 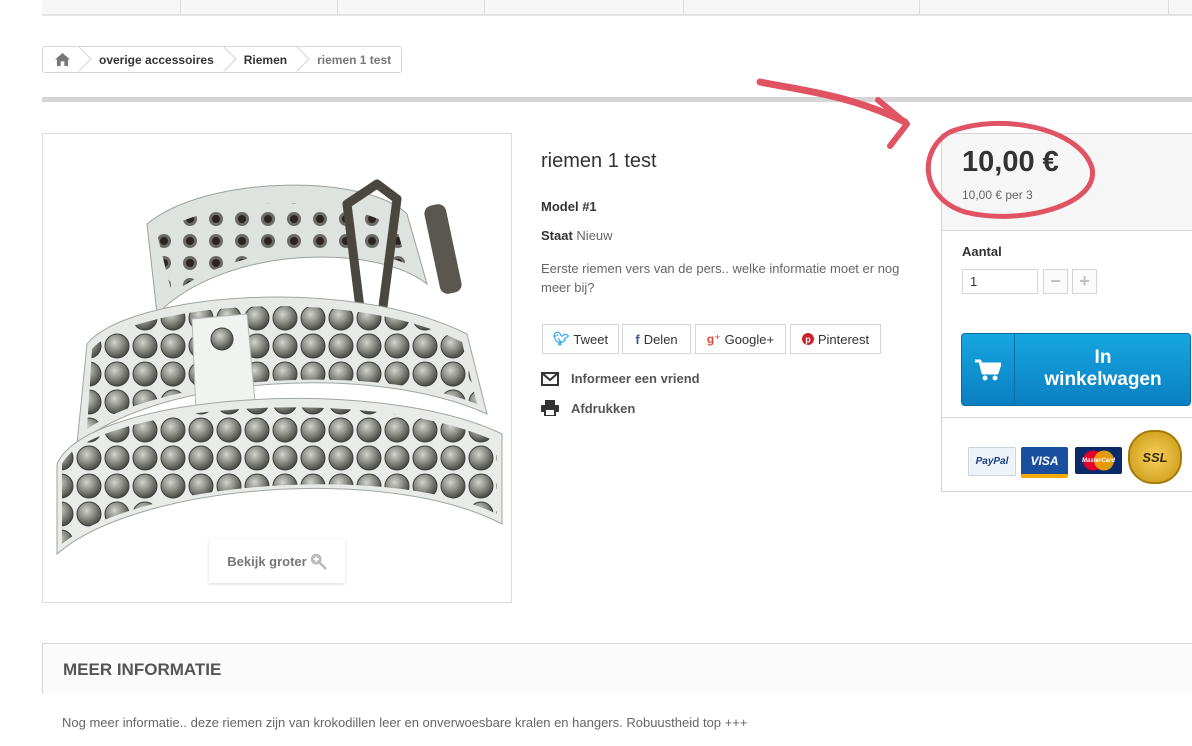 What do you see at coordinates (635, 378) in the screenshot?
I see `inform-friend-label: Informeer een vriend` at bounding box center [635, 378].